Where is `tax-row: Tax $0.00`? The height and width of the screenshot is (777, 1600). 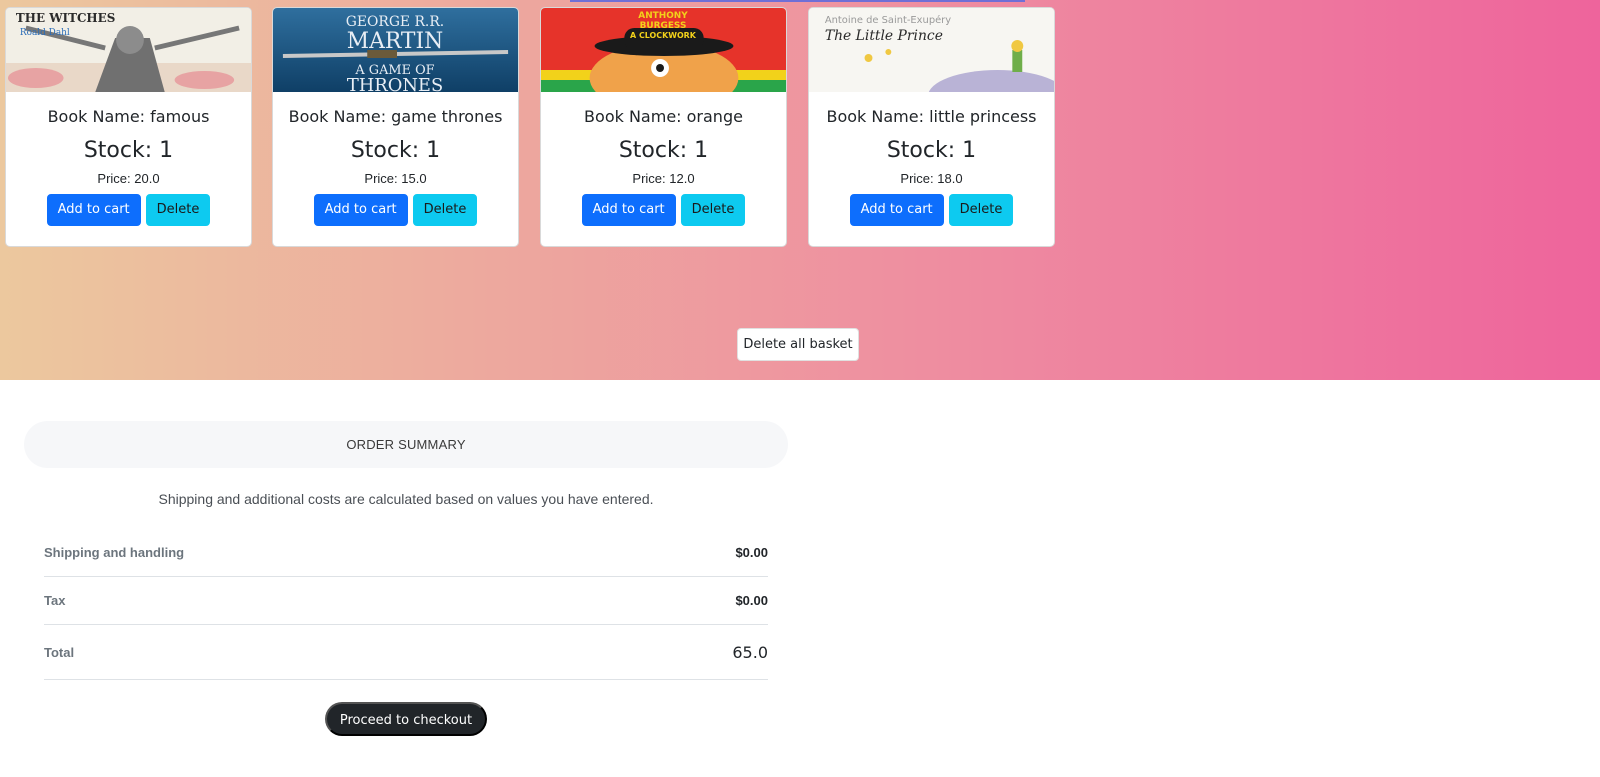
tax-row: Tax $0.00 is located at coordinates (406, 601).